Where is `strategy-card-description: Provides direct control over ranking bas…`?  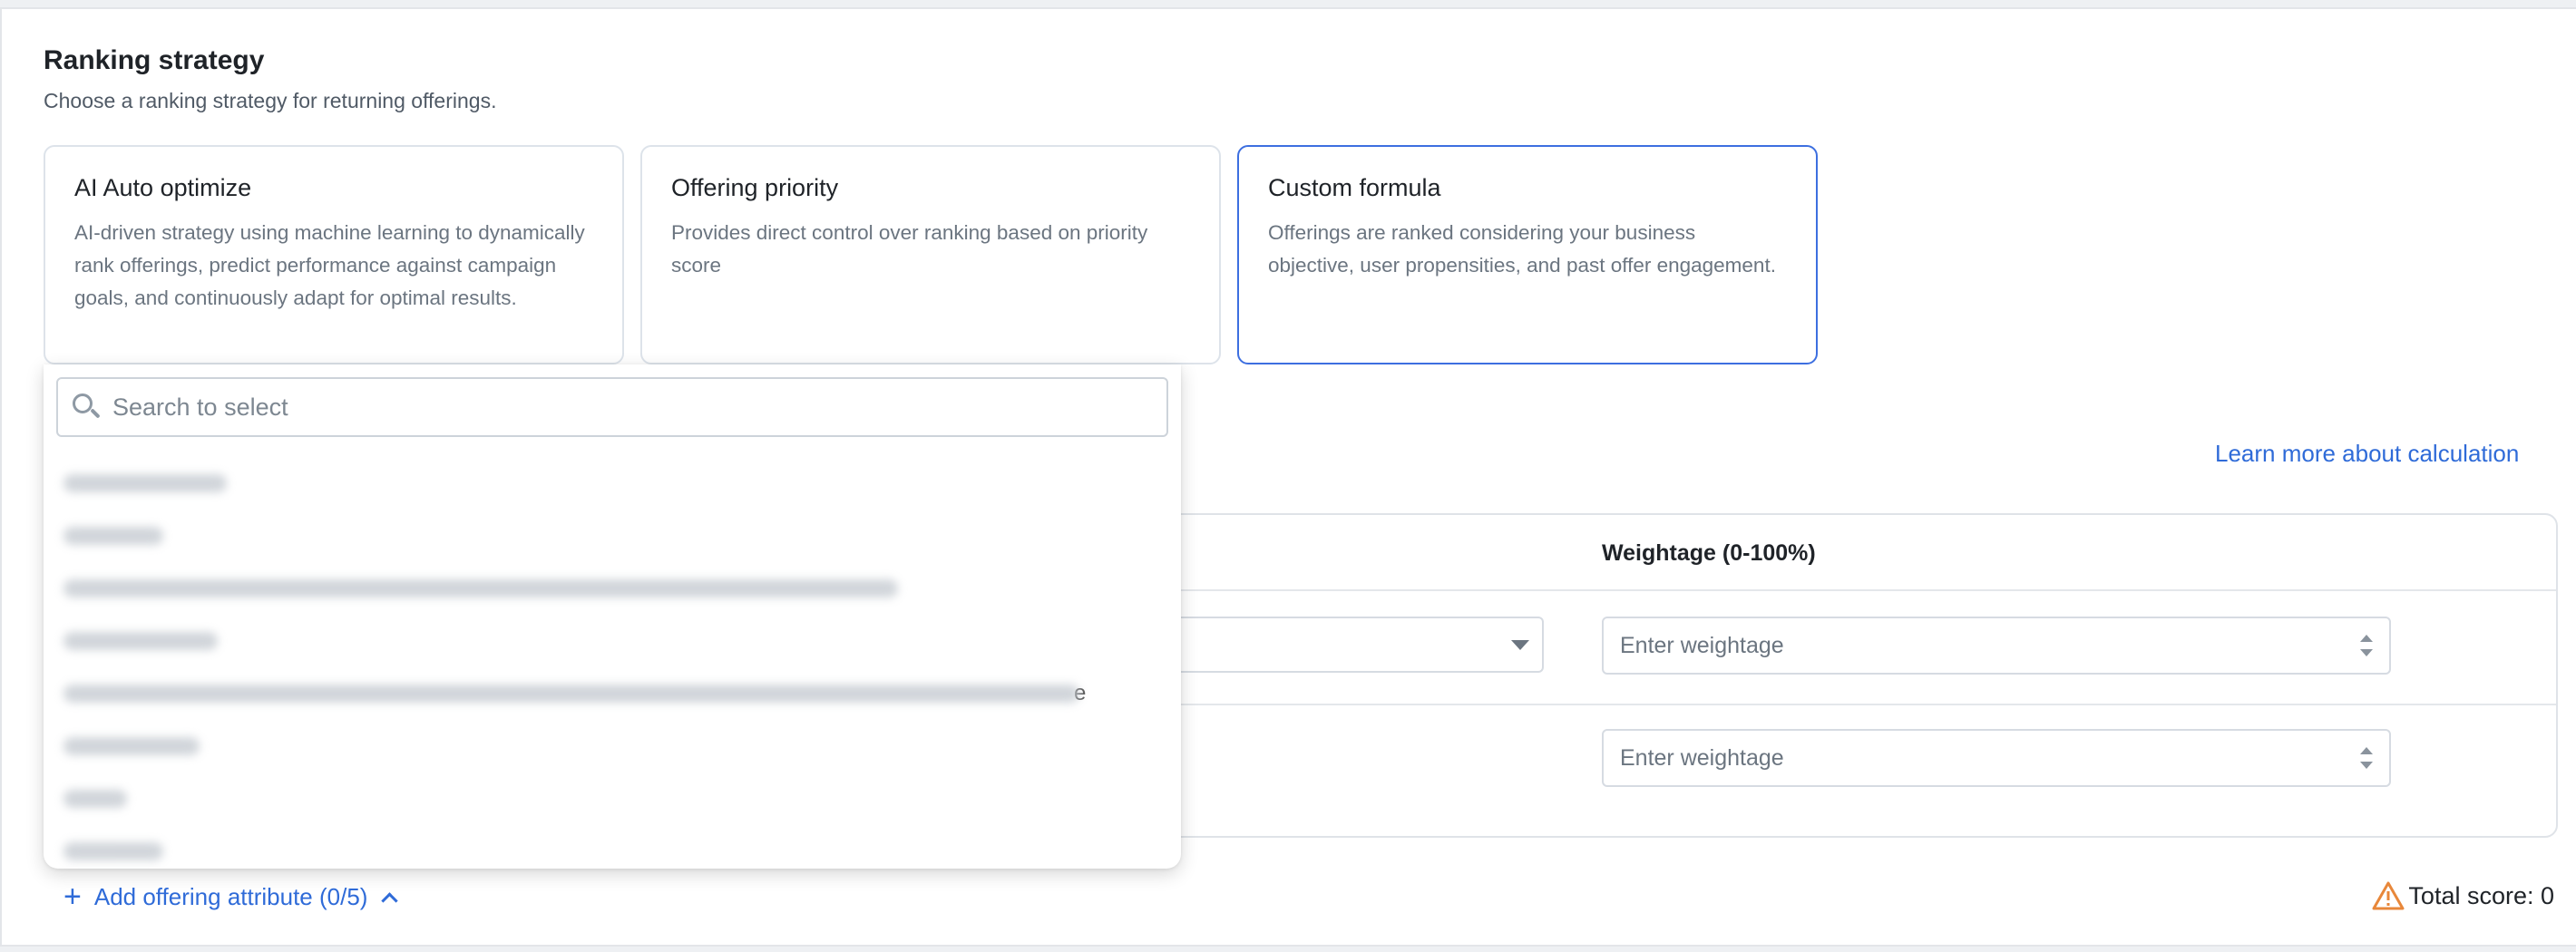
strategy-card-description: Provides direct control over ranking bas… is located at coordinates (909, 249).